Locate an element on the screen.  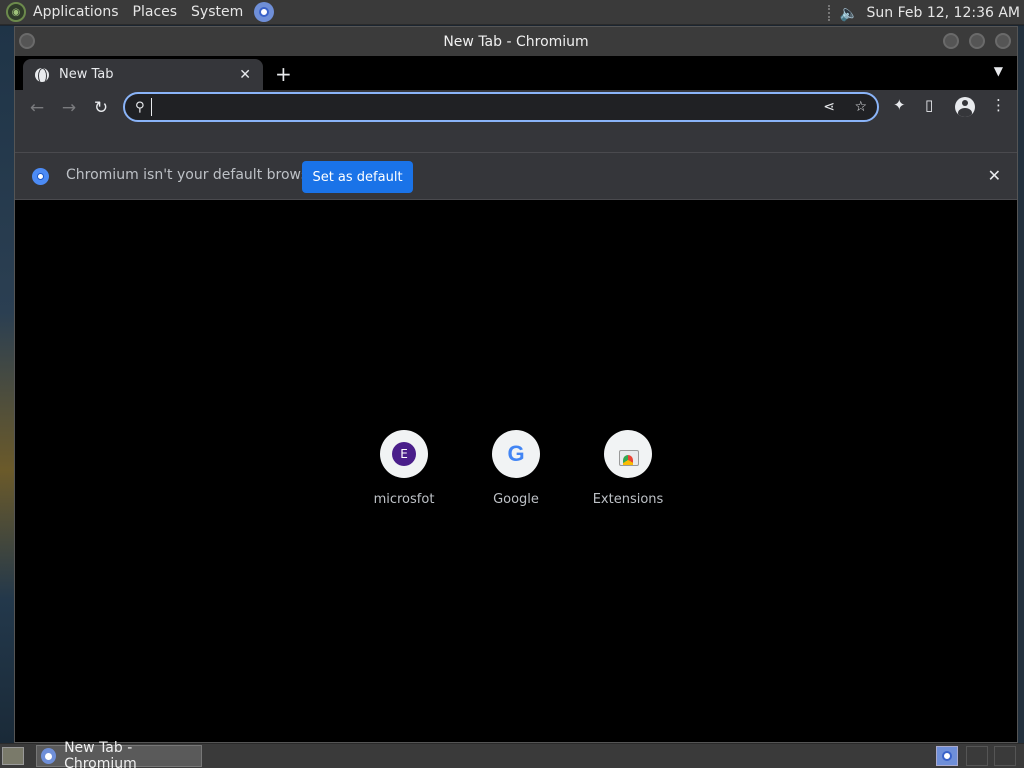
shortcut-tile-microsfot: E microsfot is located at coordinates (404, 468).